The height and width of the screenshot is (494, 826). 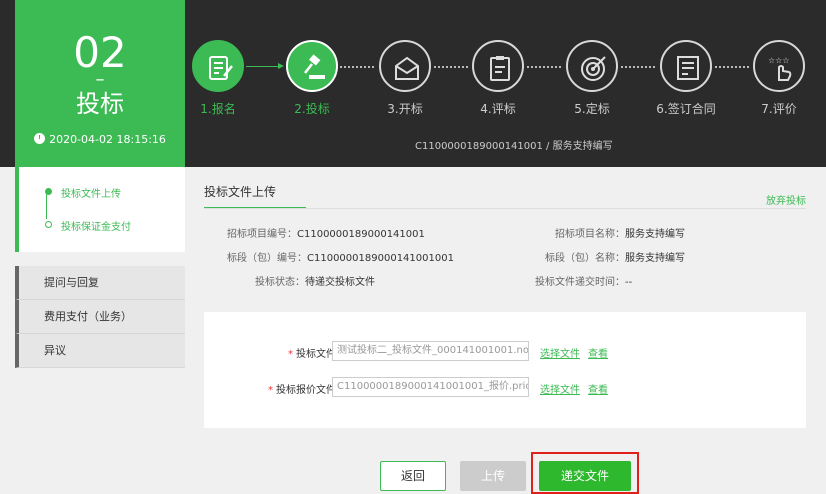 I want to click on sidebar-step-label: 投标文件上传, so click(x=91, y=194).